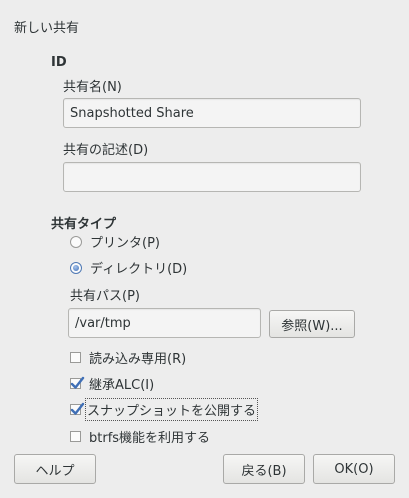  What do you see at coordinates (84, 224) in the screenshot?
I see `share-type-heading: 共有タイプ` at bounding box center [84, 224].